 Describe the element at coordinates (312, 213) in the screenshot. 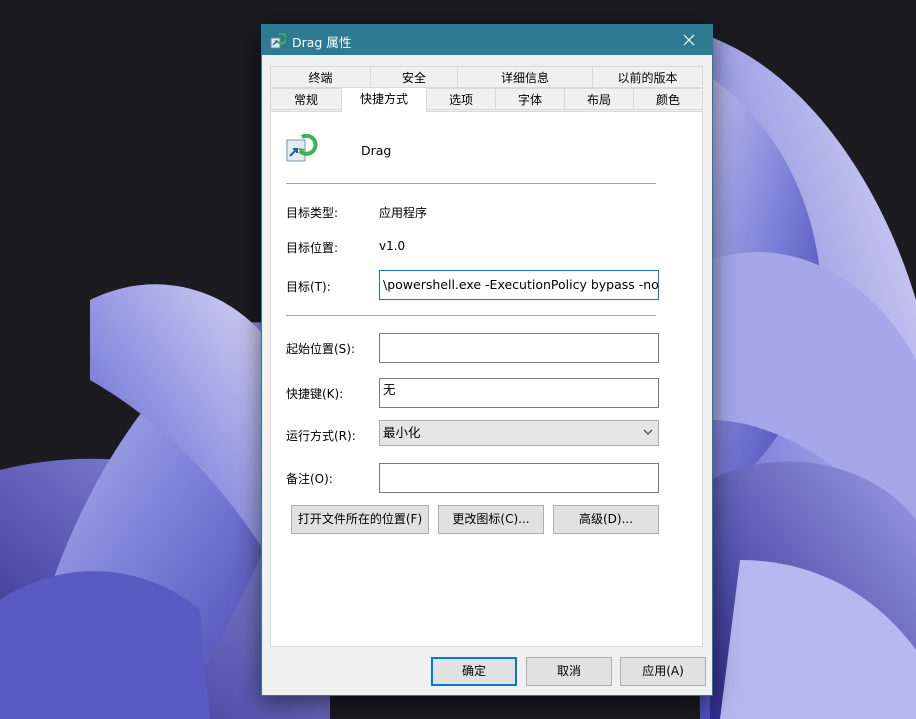

I see `target-type-label: 目标类型:` at that location.